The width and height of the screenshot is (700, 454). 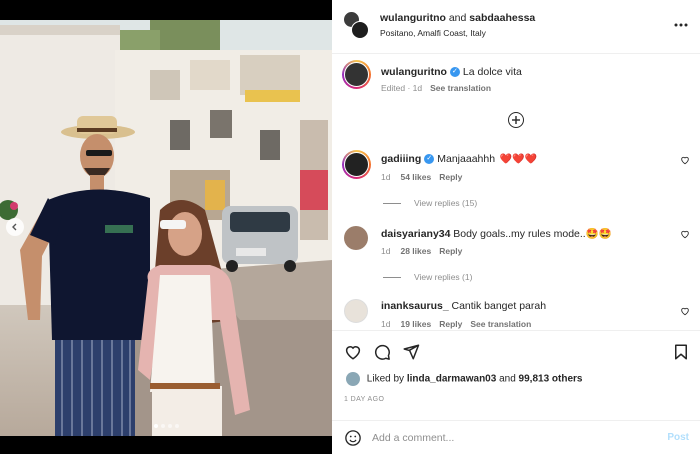 I want to click on comment-bubble-icon, so click(x=382, y=352).